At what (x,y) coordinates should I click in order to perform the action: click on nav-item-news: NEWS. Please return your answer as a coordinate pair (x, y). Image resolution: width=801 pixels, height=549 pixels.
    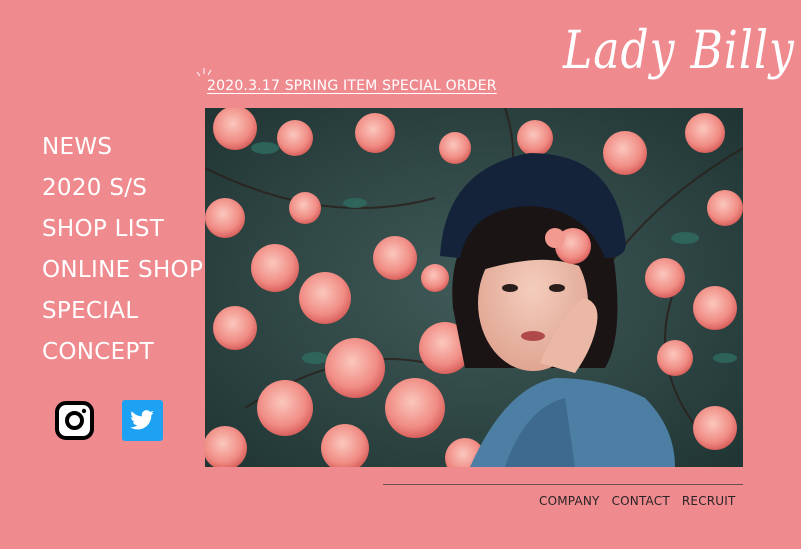
    Looking at the image, I should click on (122, 150).